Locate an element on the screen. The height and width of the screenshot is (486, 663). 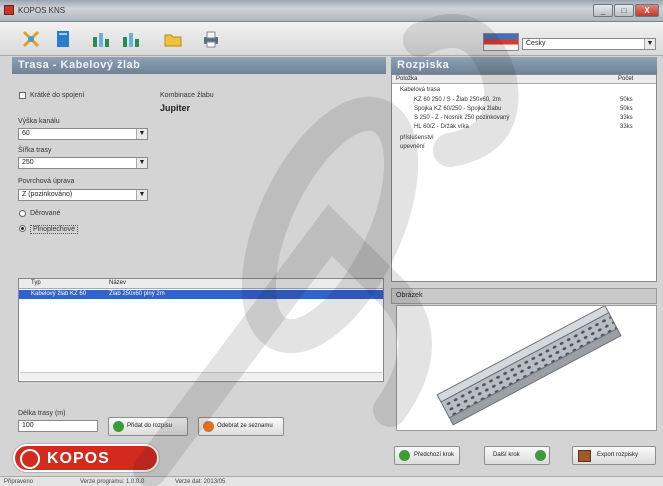
new-icon is located at coordinates (31, 39).